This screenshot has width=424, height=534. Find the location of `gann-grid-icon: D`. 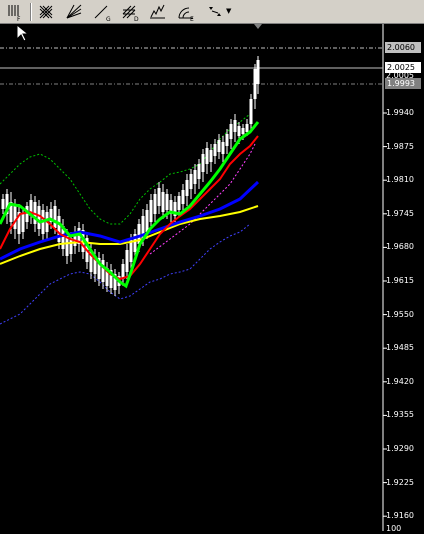

gann-grid-icon: D is located at coordinates (130, 12).